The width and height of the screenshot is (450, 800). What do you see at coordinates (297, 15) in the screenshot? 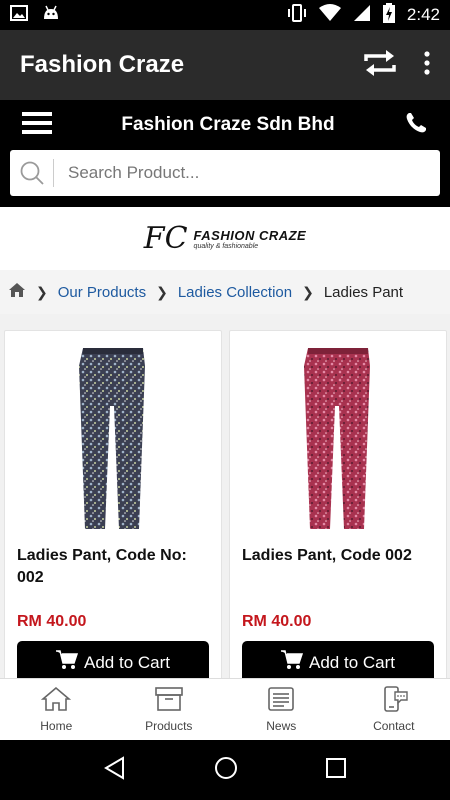
I see `vibrate-icon` at bounding box center [297, 15].